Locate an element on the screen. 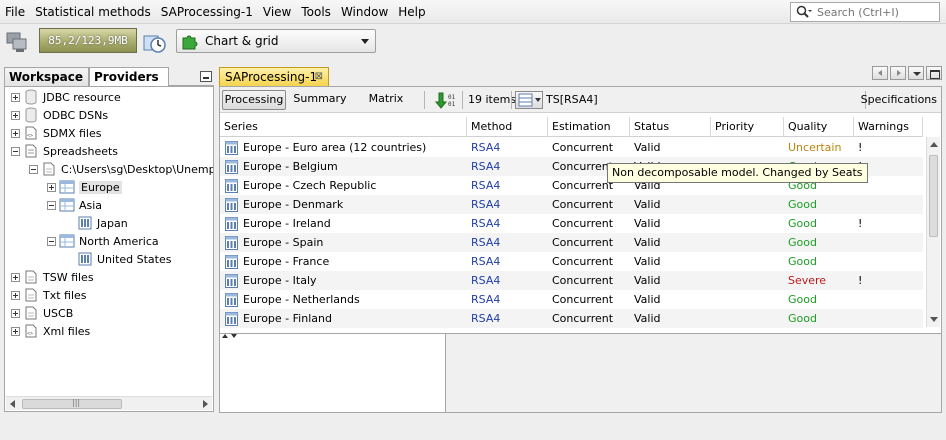 The height and width of the screenshot is (440, 946). cell-series: Europe - France is located at coordinates (343, 261).